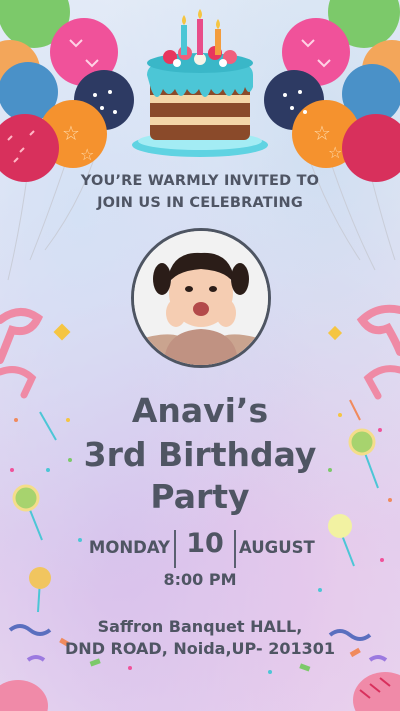 The width and height of the screenshot is (400, 711). I want to click on balloons-right-cluster: ☆ ☆, so click(332, 135).